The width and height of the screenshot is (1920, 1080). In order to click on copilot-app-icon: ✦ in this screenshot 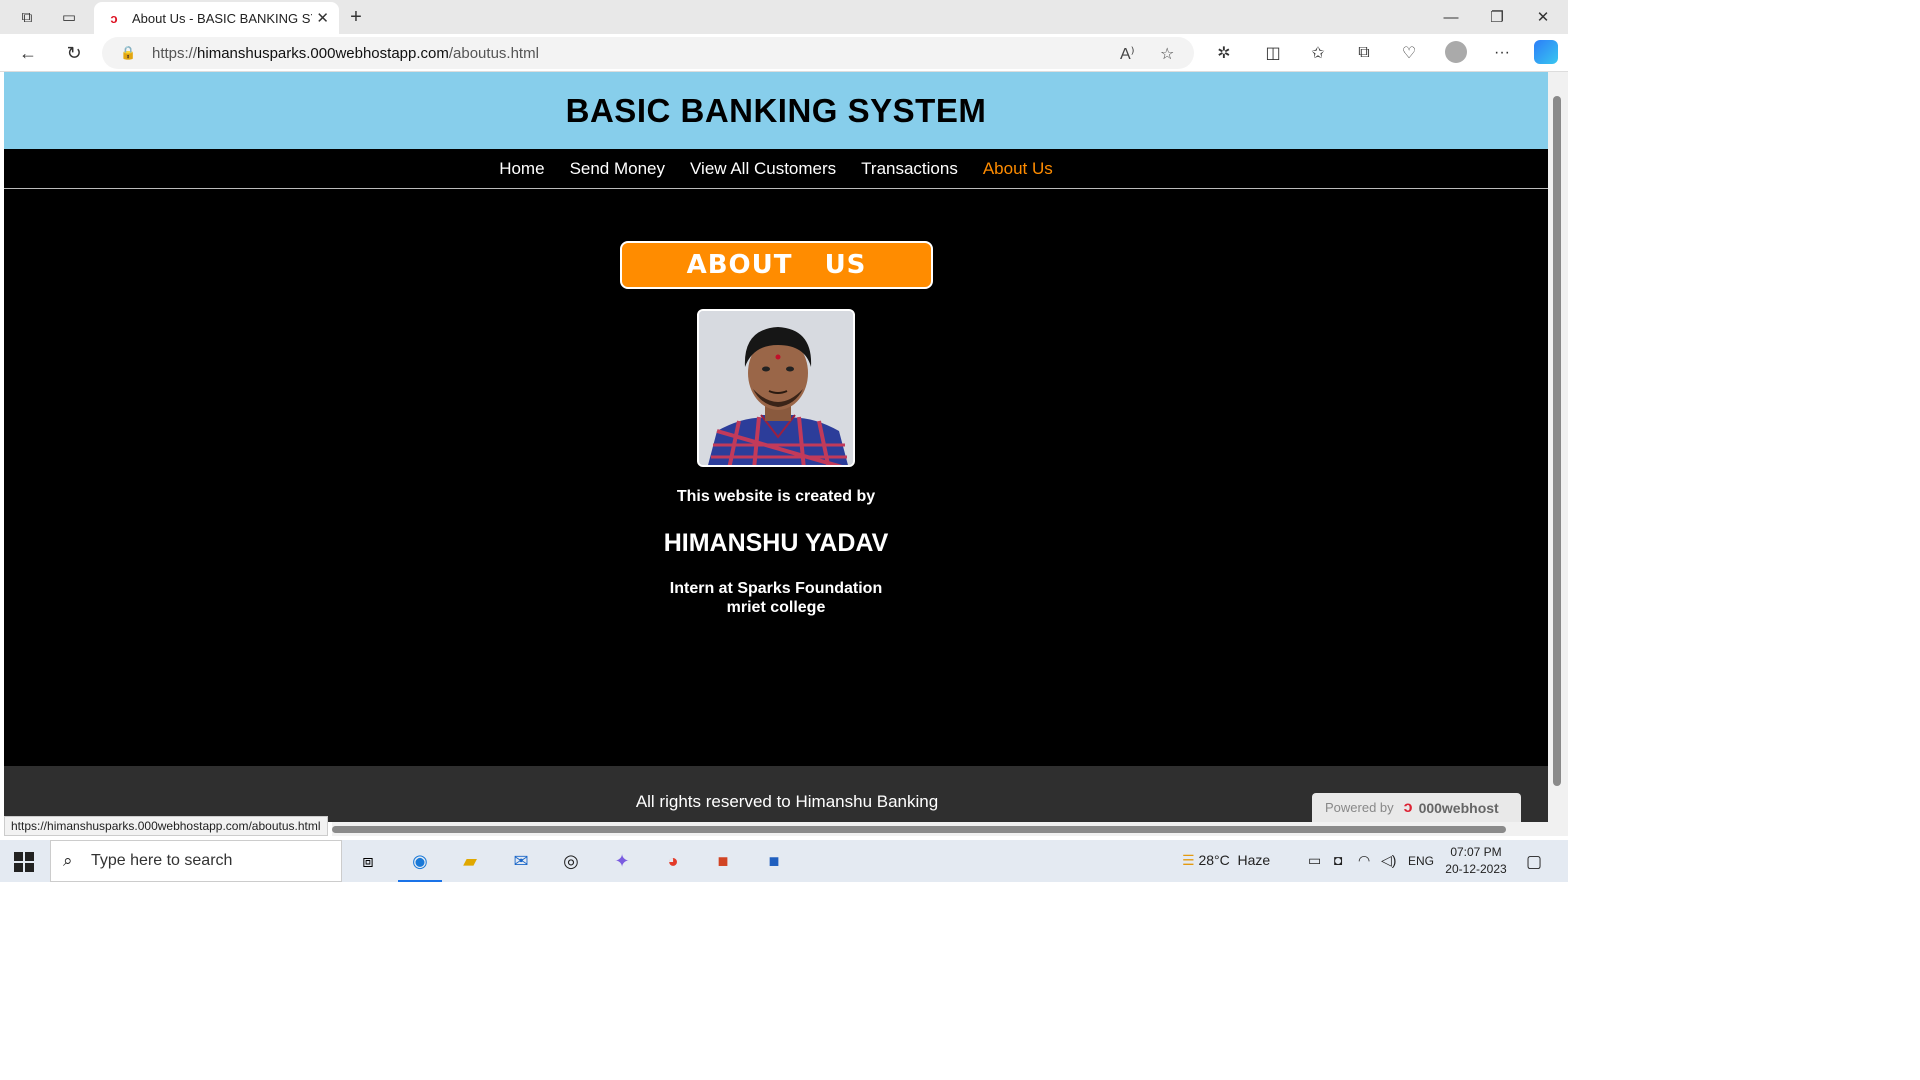, I will do `click(622, 861)`.